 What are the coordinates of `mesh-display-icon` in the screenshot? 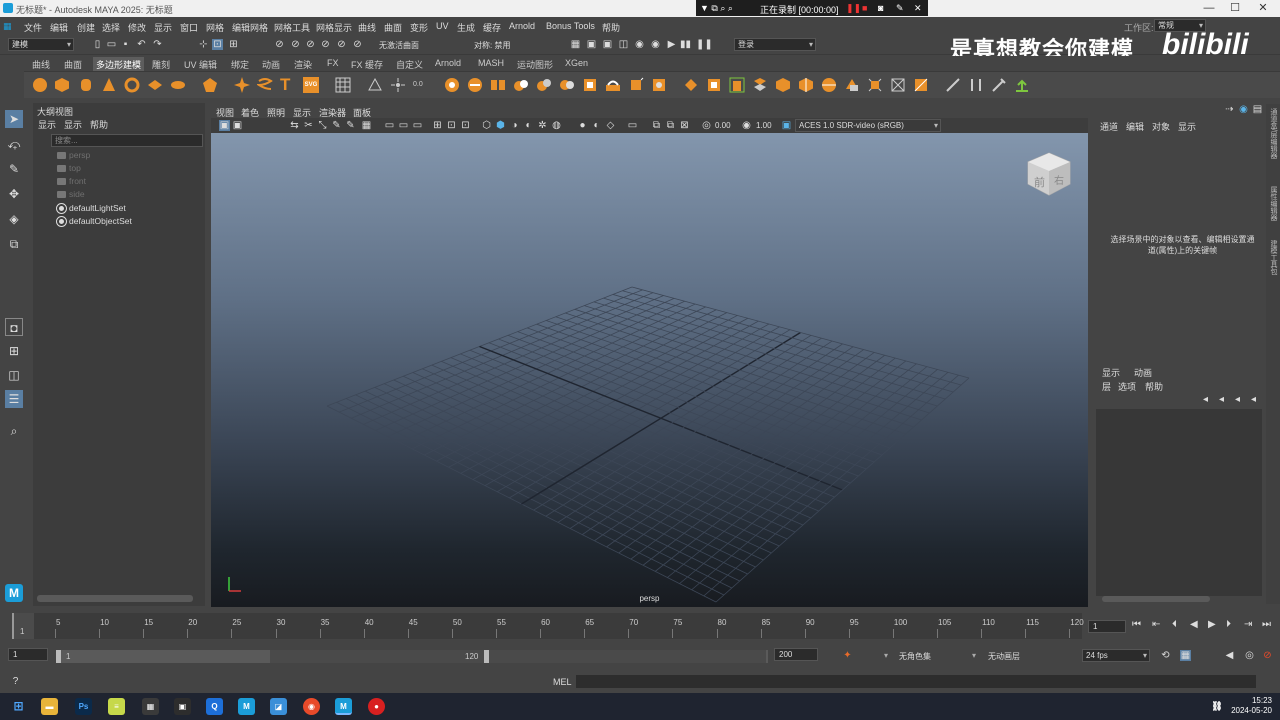 It's located at (343, 85).